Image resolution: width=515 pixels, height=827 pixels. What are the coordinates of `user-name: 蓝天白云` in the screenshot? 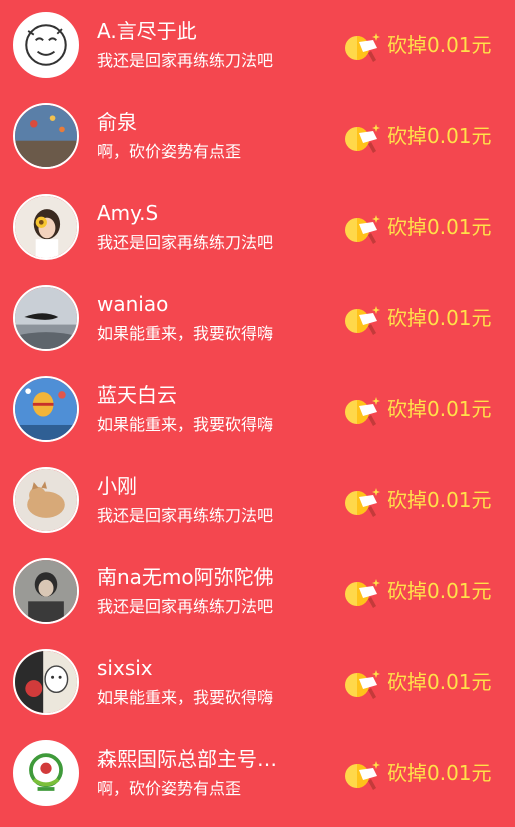 It's located at (137, 395).